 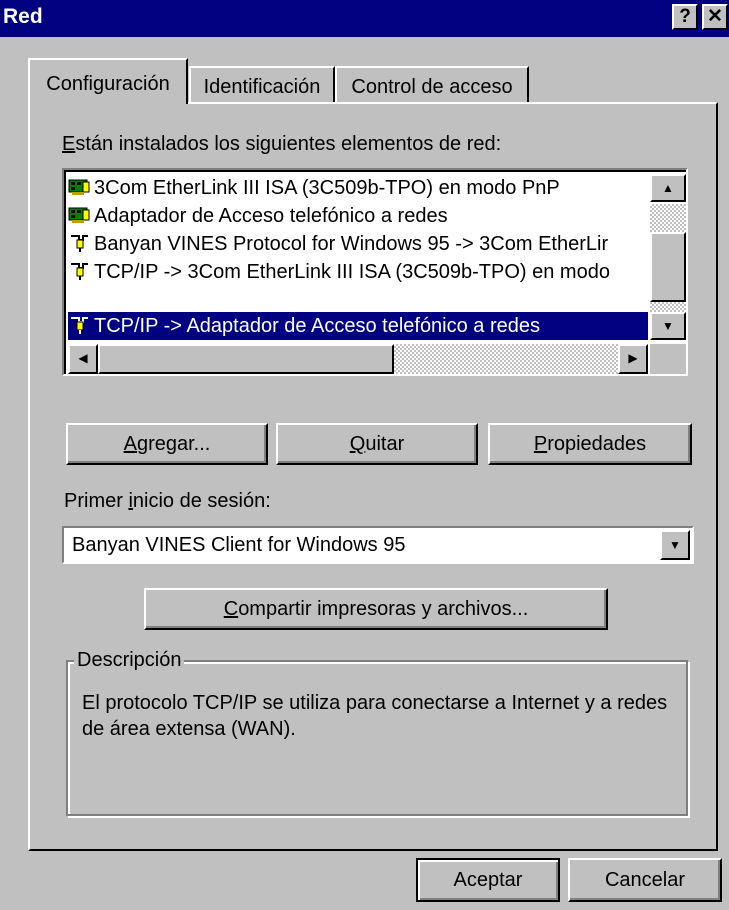 I want to click on tab-label: Control de acceso, so click(x=432, y=87).